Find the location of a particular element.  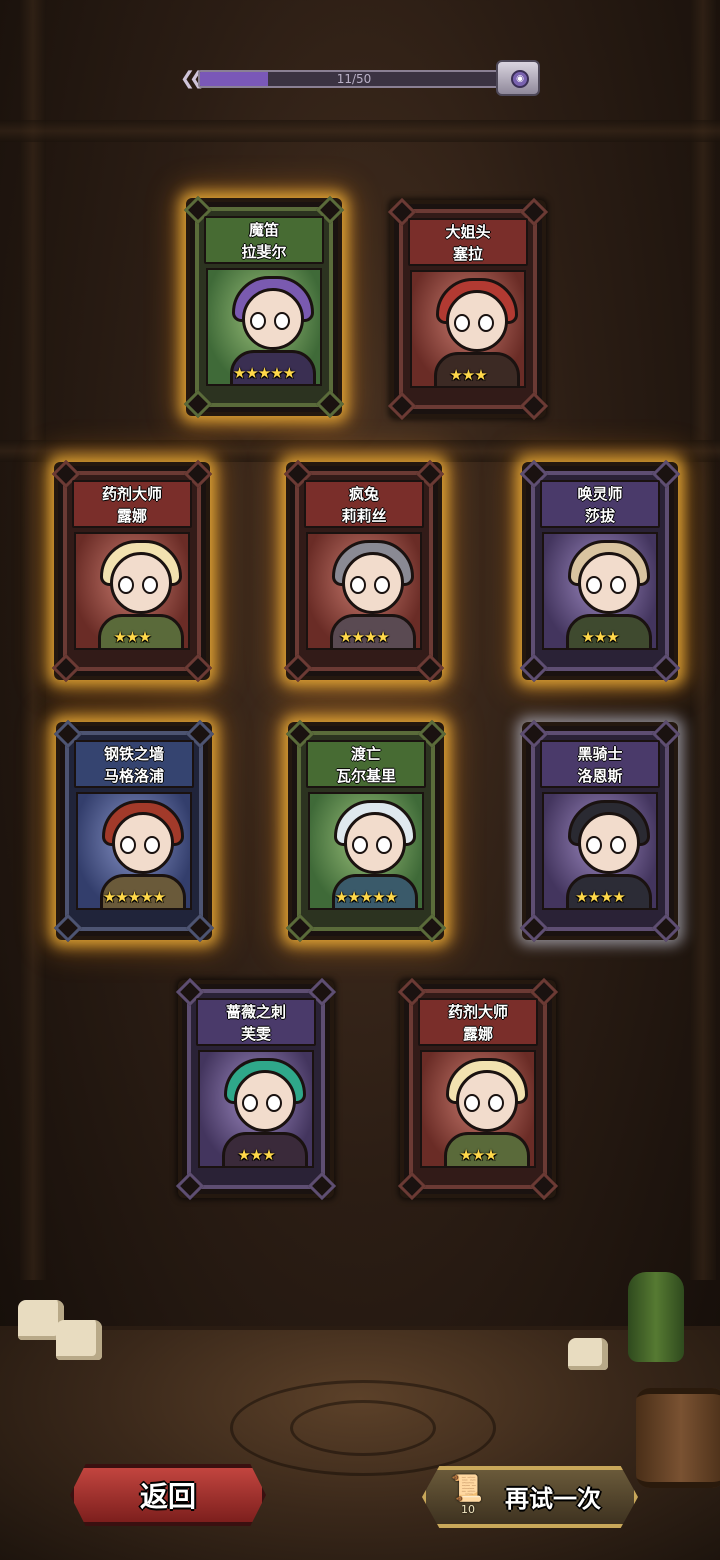

hero-name: 芙雯 is located at coordinates (255, 1034).